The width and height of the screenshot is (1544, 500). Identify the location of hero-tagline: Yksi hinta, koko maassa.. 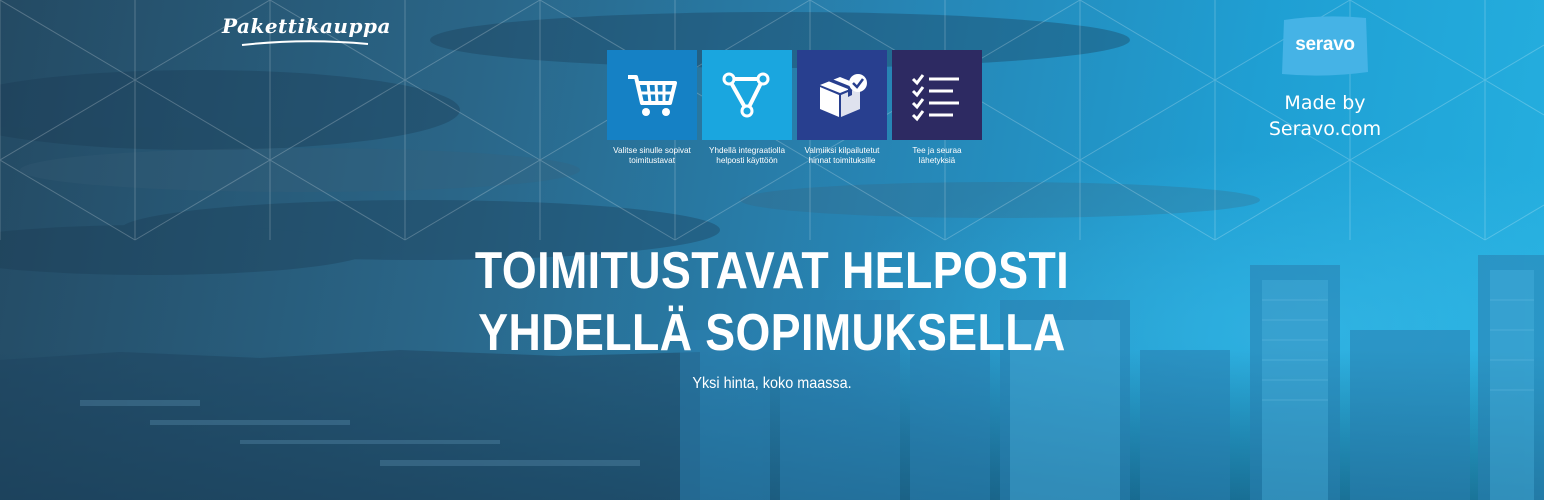
(772, 383).